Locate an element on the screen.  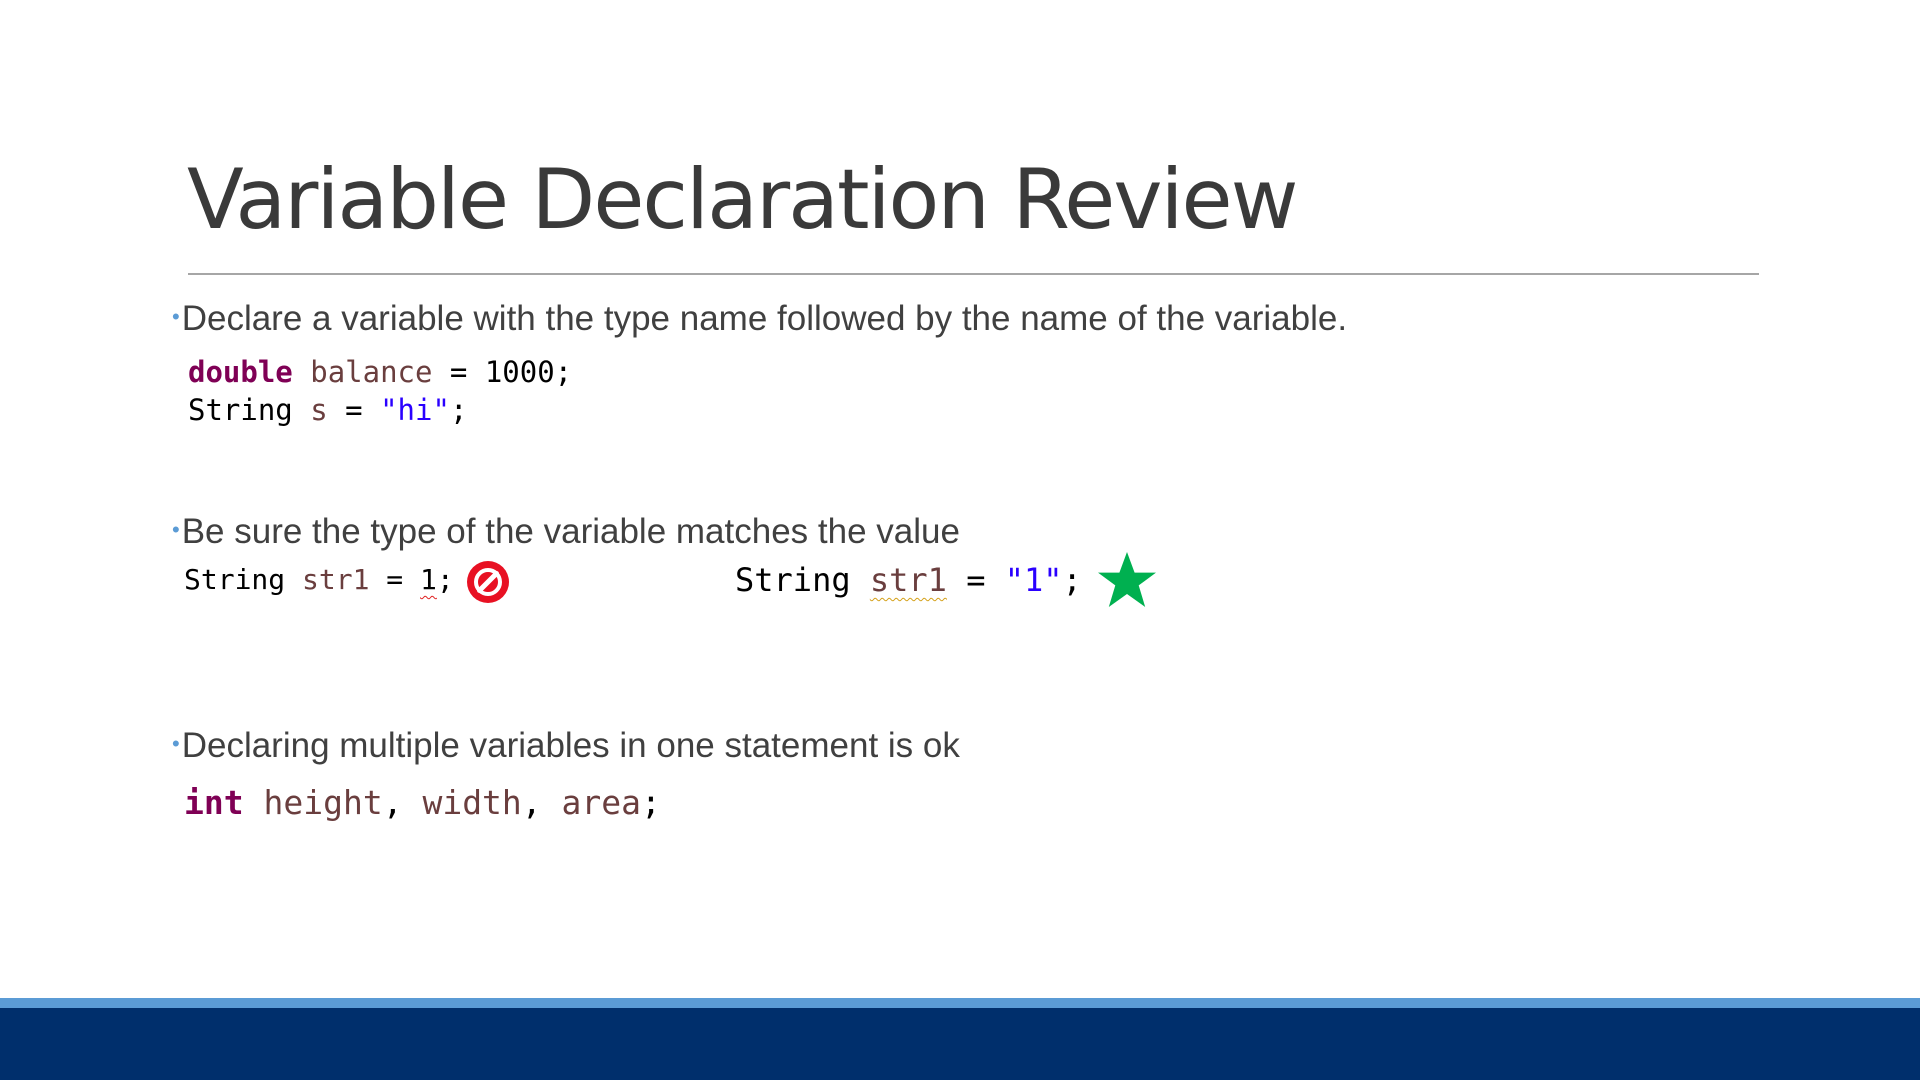
code-identifier-height: height is located at coordinates (323, 802).